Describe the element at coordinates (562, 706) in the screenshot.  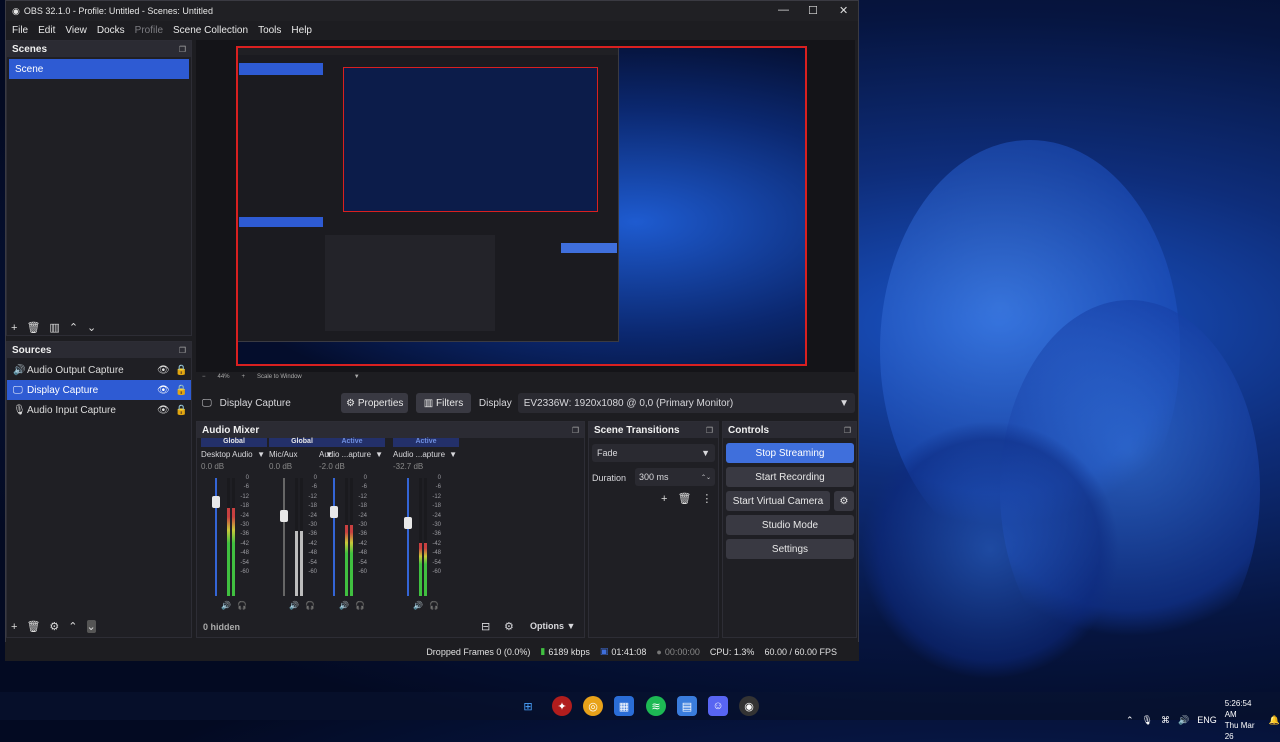
I see `app-icon-red: ✦` at that location.